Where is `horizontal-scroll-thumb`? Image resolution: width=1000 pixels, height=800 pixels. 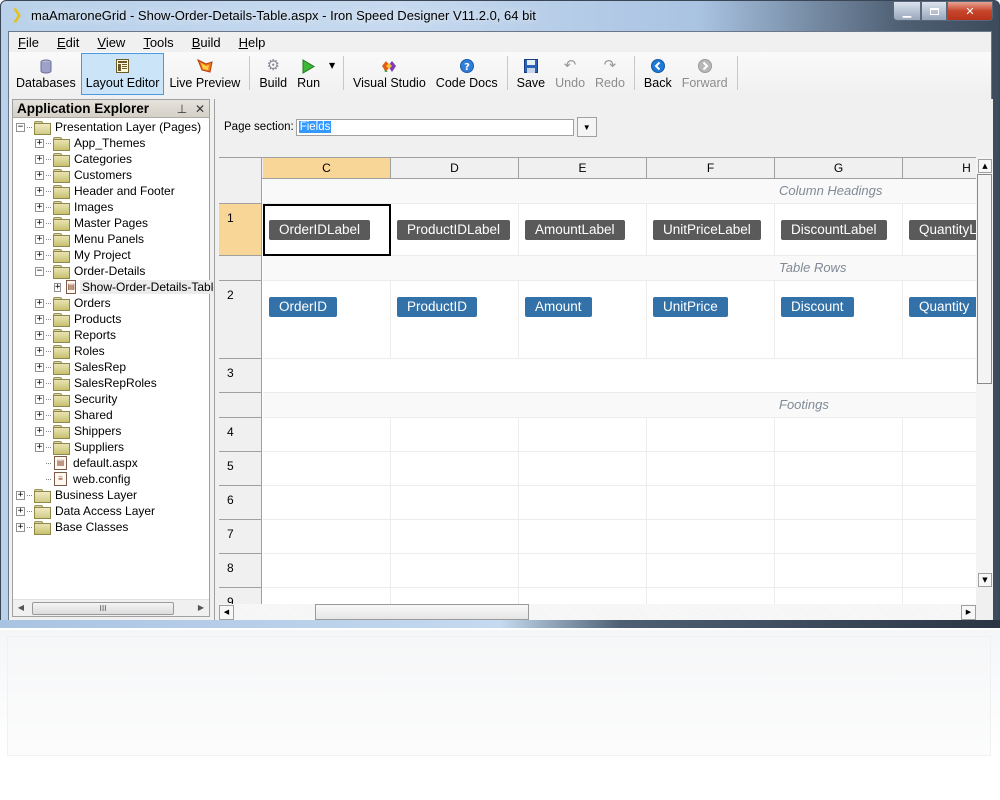 horizontal-scroll-thumb is located at coordinates (422, 612).